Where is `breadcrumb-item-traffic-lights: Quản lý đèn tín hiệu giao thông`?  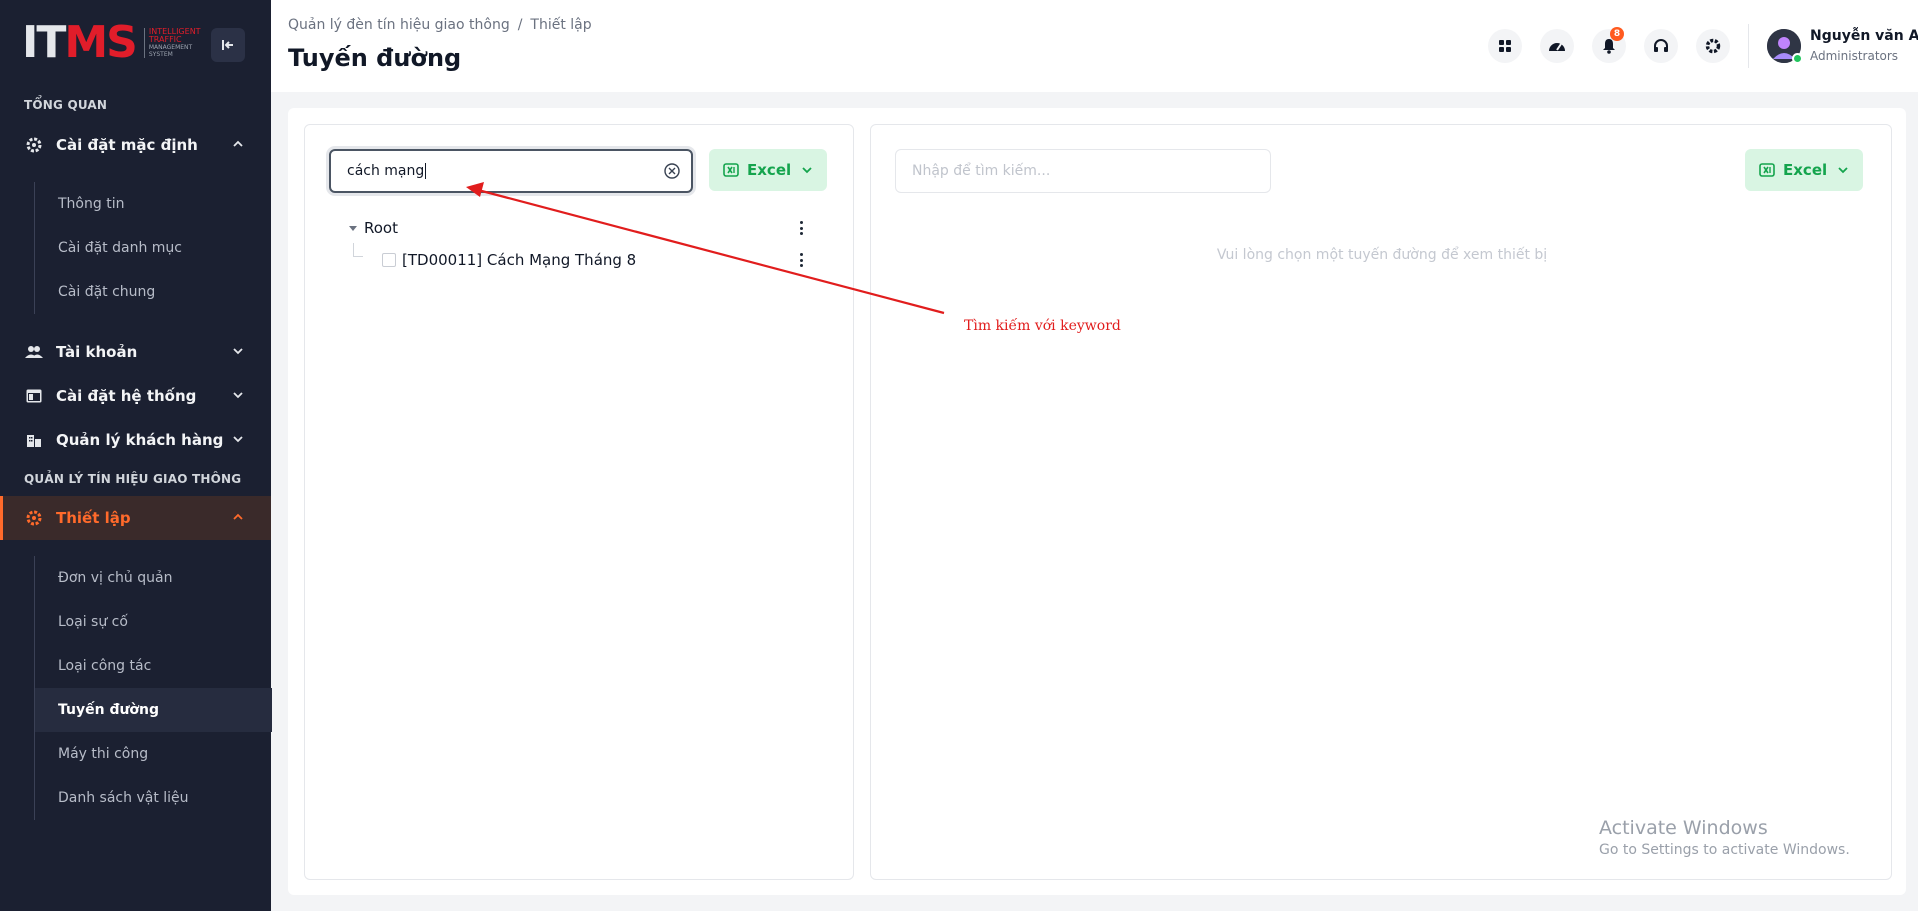
breadcrumb-item-traffic-lights: Quản lý đèn tín hiệu giao thông is located at coordinates (399, 25).